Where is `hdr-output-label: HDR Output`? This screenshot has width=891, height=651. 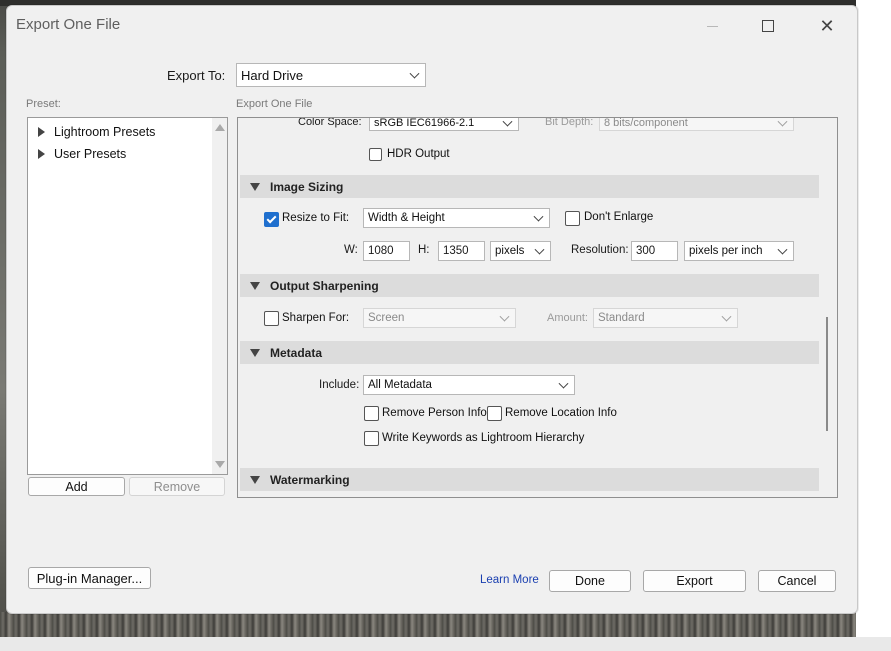
hdr-output-label: HDR Output is located at coordinates (418, 154).